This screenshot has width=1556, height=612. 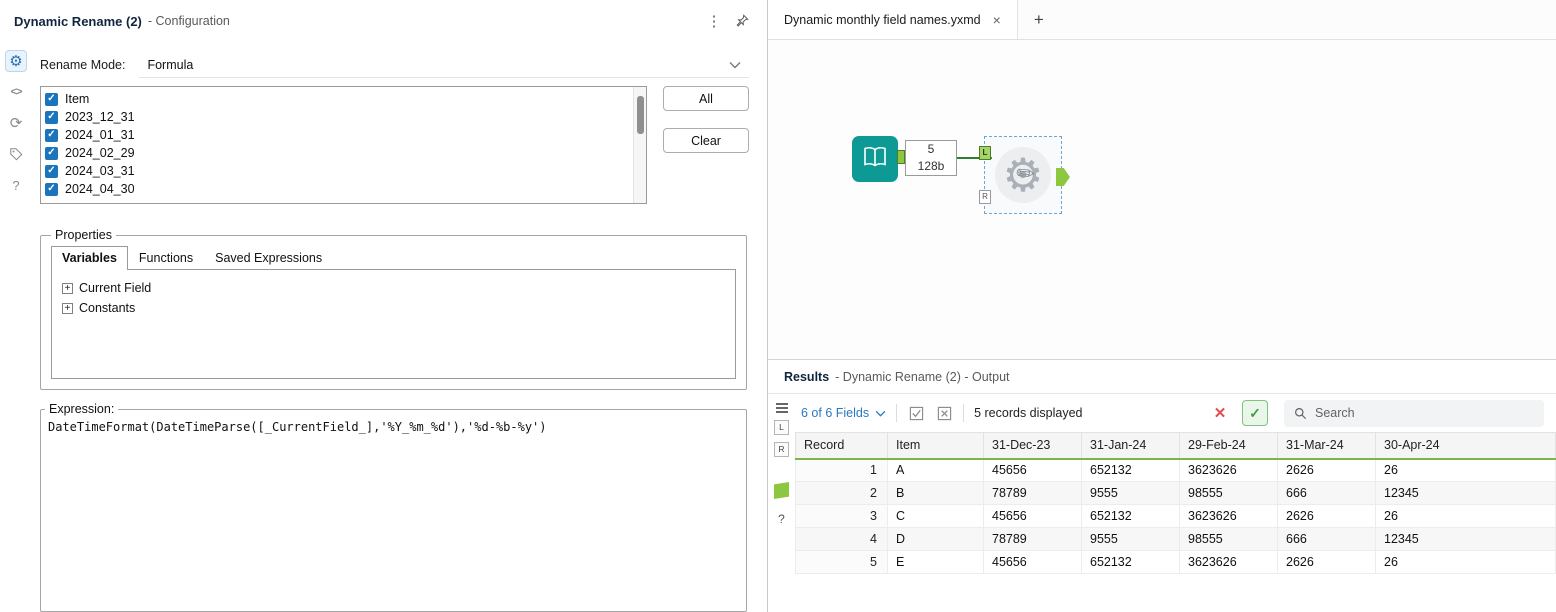 What do you see at coordinates (115, 288) in the screenshot?
I see `tree-item-label: Current Field` at bounding box center [115, 288].